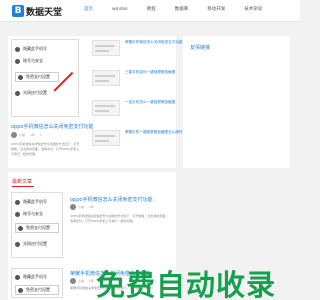 This screenshot has height=300, width=320. What do you see at coordinates (154, 42) in the screenshot?
I see `side-post-title: 荣耀手机微信怎么关闭免密支付功能` at bounding box center [154, 42].